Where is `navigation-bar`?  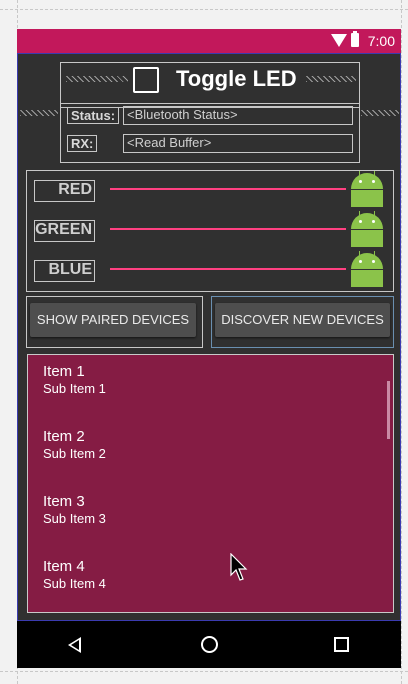 navigation-bar is located at coordinates (209, 644).